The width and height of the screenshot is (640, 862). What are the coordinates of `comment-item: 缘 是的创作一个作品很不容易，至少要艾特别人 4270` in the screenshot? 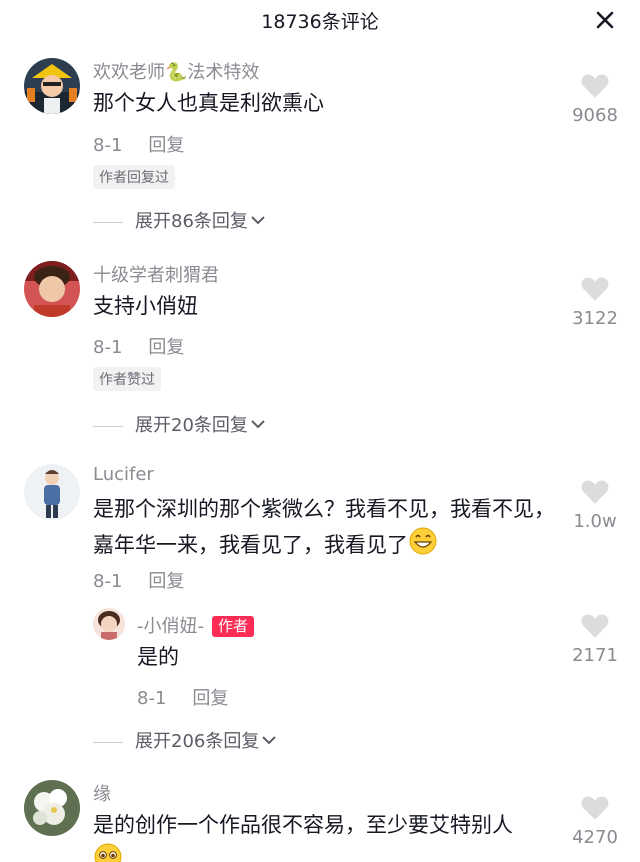 It's located at (320, 818).